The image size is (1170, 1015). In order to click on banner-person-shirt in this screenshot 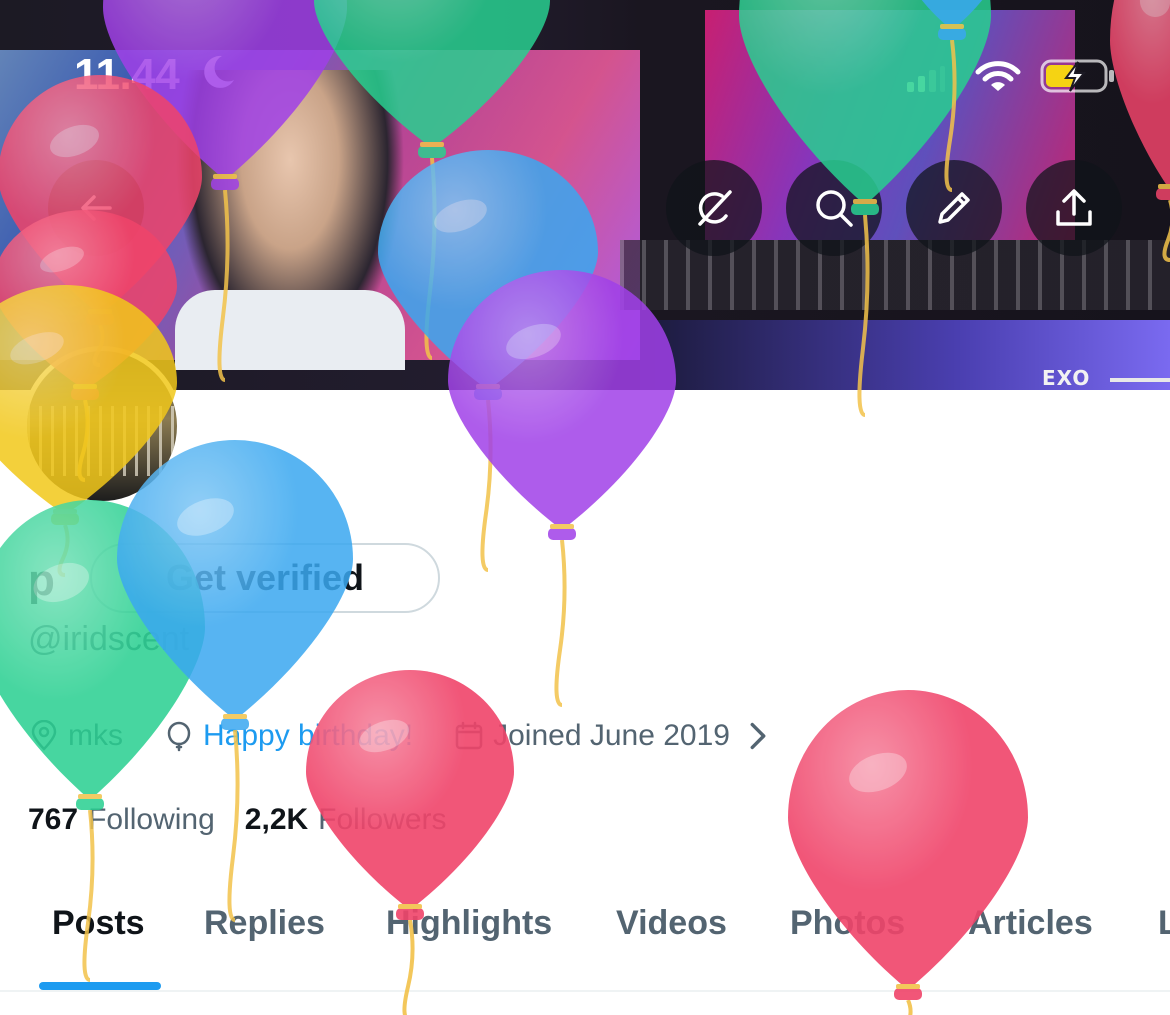, I will do `click(290, 330)`.